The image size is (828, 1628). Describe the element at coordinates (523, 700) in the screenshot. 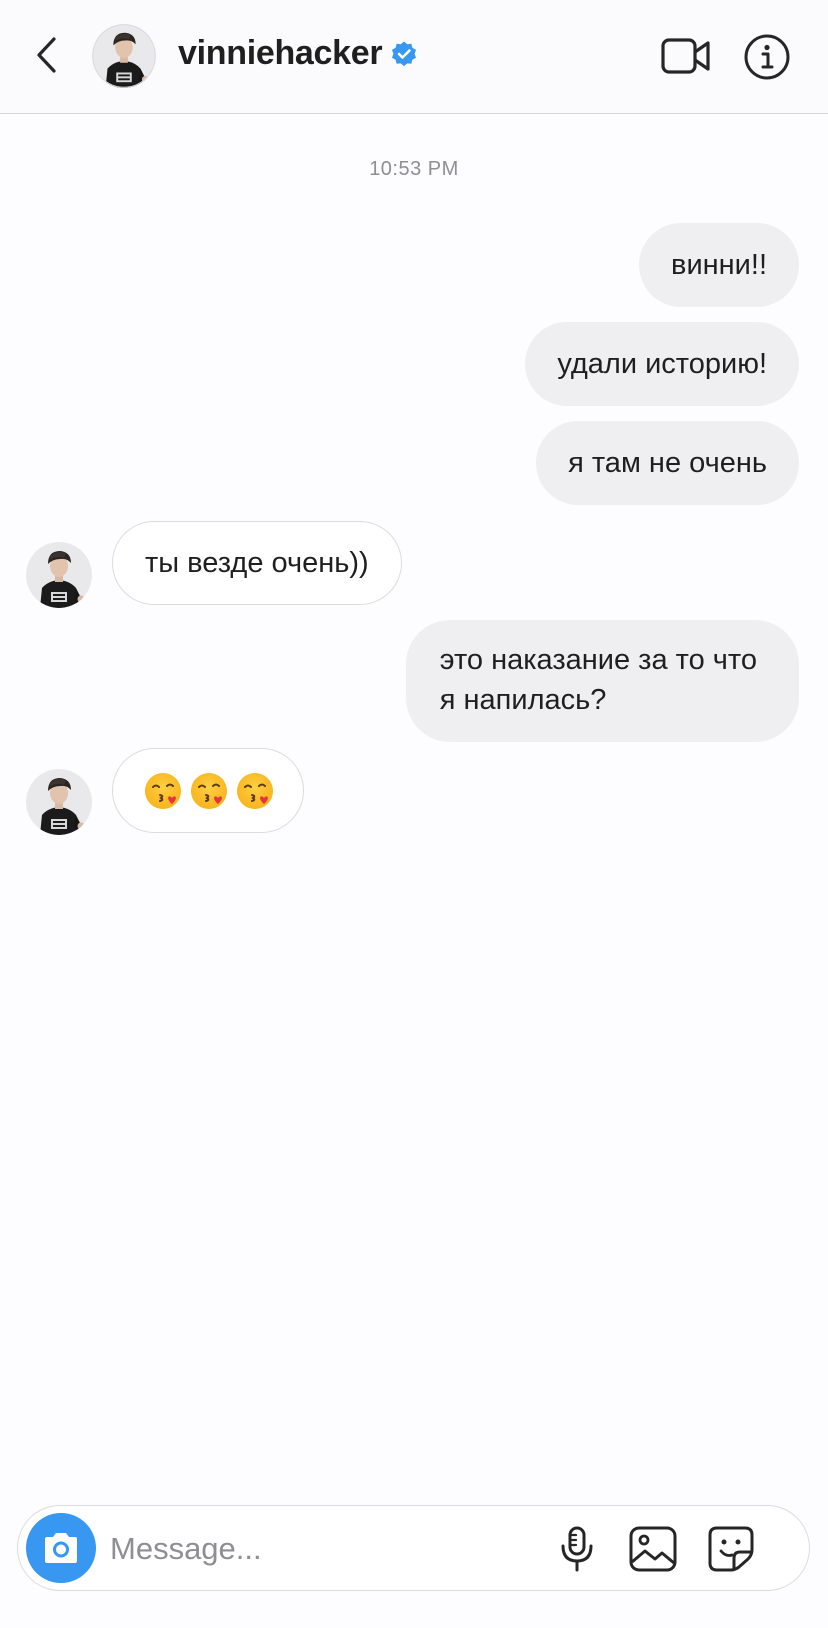

I see `message-text-line: я напилась?` at that location.